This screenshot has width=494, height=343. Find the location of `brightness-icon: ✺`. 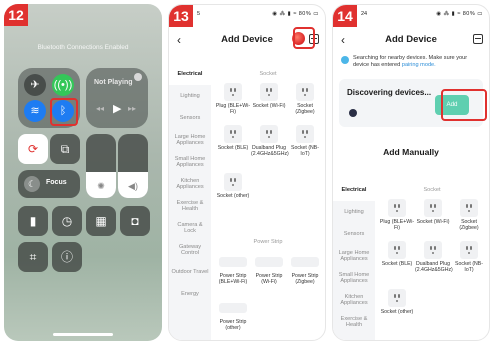

brightness-icon: ✺ is located at coordinates (101, 186).